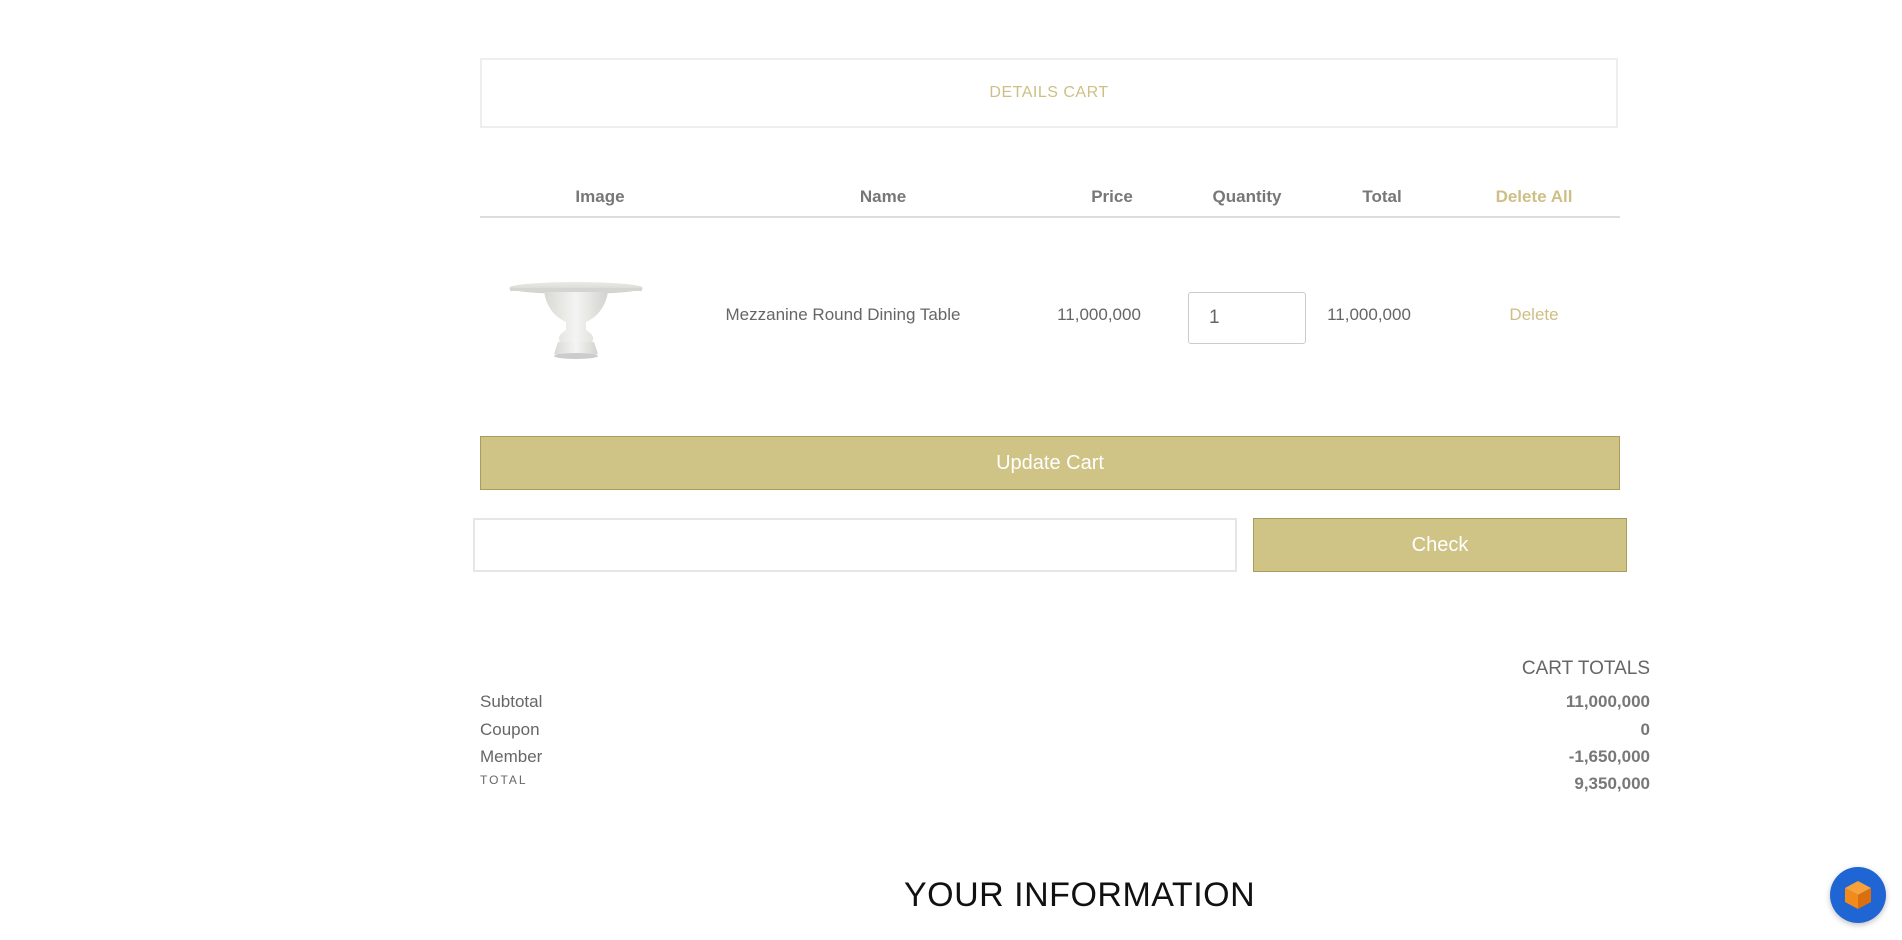 Image resolution: width=1902 pixels, height=940 pixels. What do you see at coordinates (504, 780) in the screenshot?
I see `total-label: TOTAL` at bounding box center [504, 780].